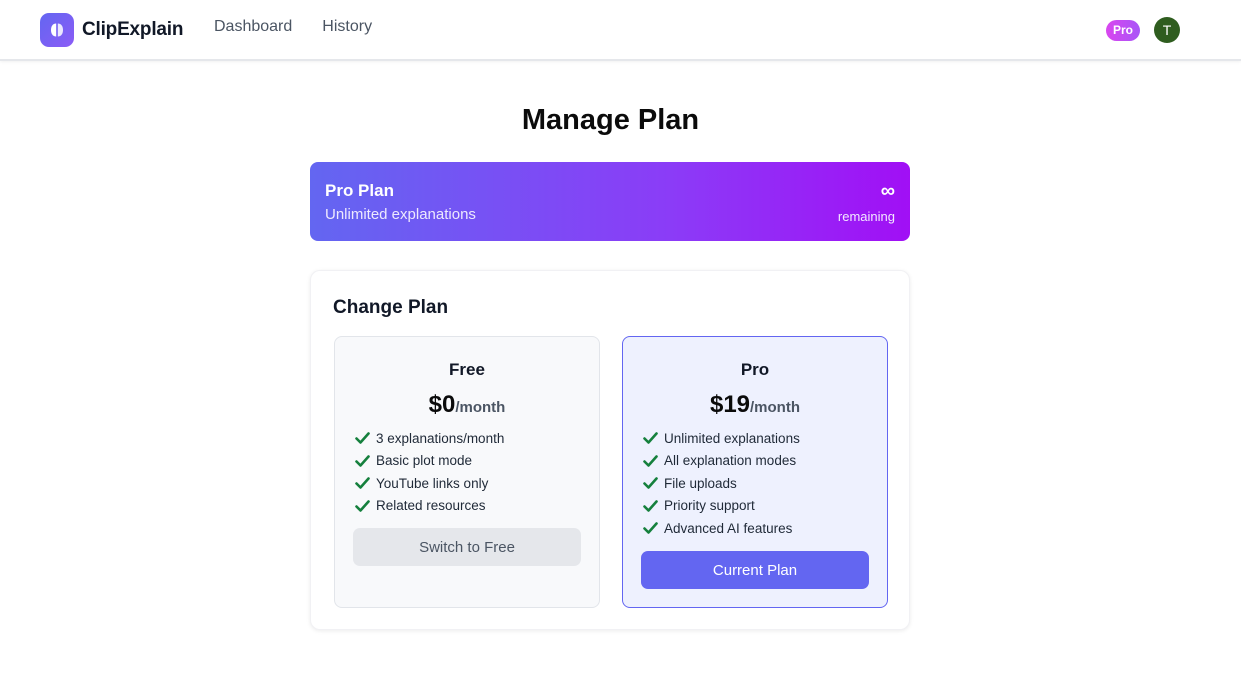 Image resolution: width=1241 pixels, height=689 pixels. I want to click on feature-label: YouTube links only, so click(432, 483).